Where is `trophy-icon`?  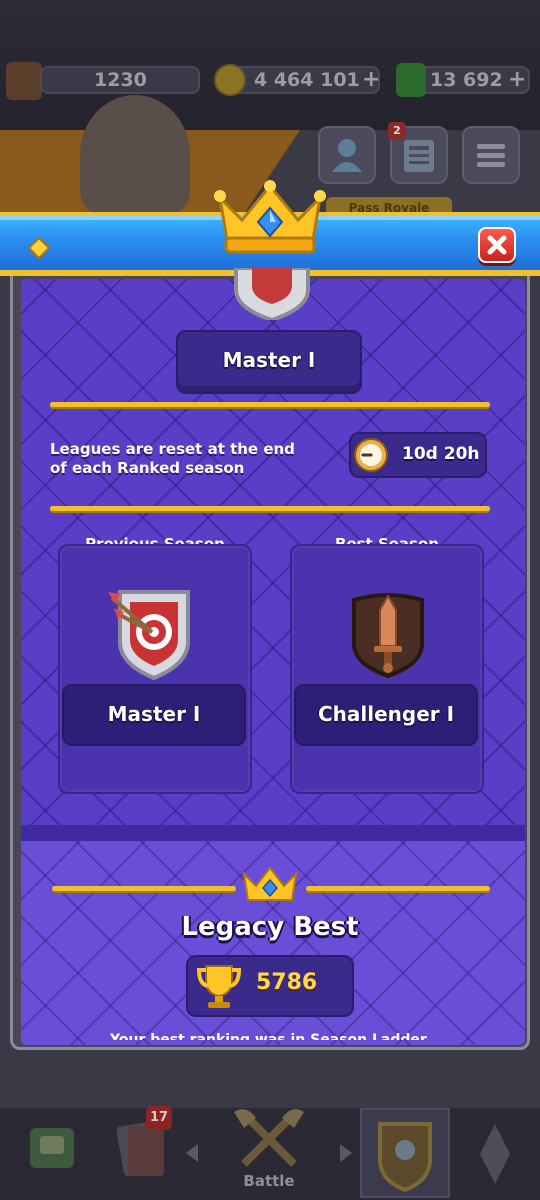 trophy-icon is located at coordinates (219, 986).